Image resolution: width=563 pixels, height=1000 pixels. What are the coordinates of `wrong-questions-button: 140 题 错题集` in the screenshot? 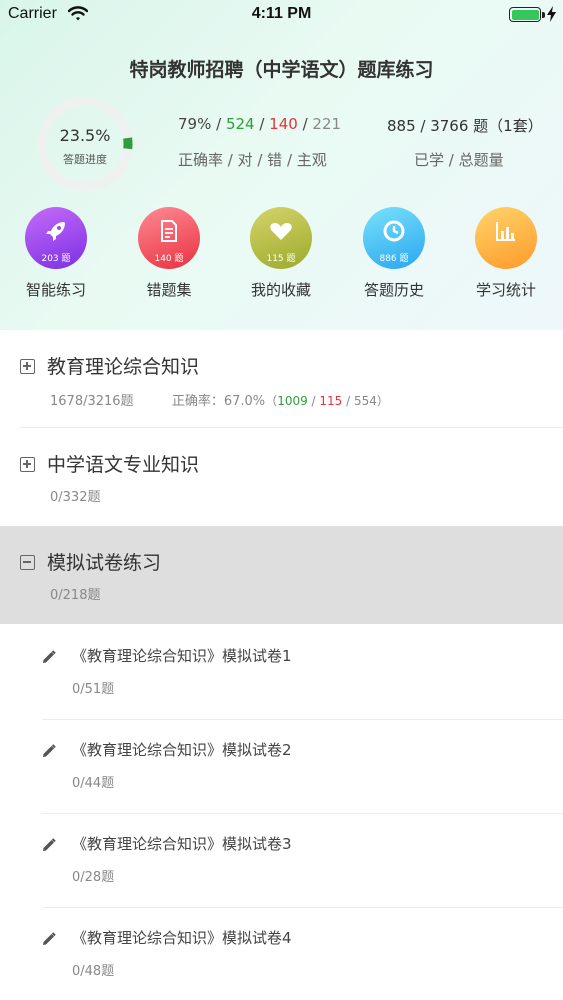 It's located at (169, 253).